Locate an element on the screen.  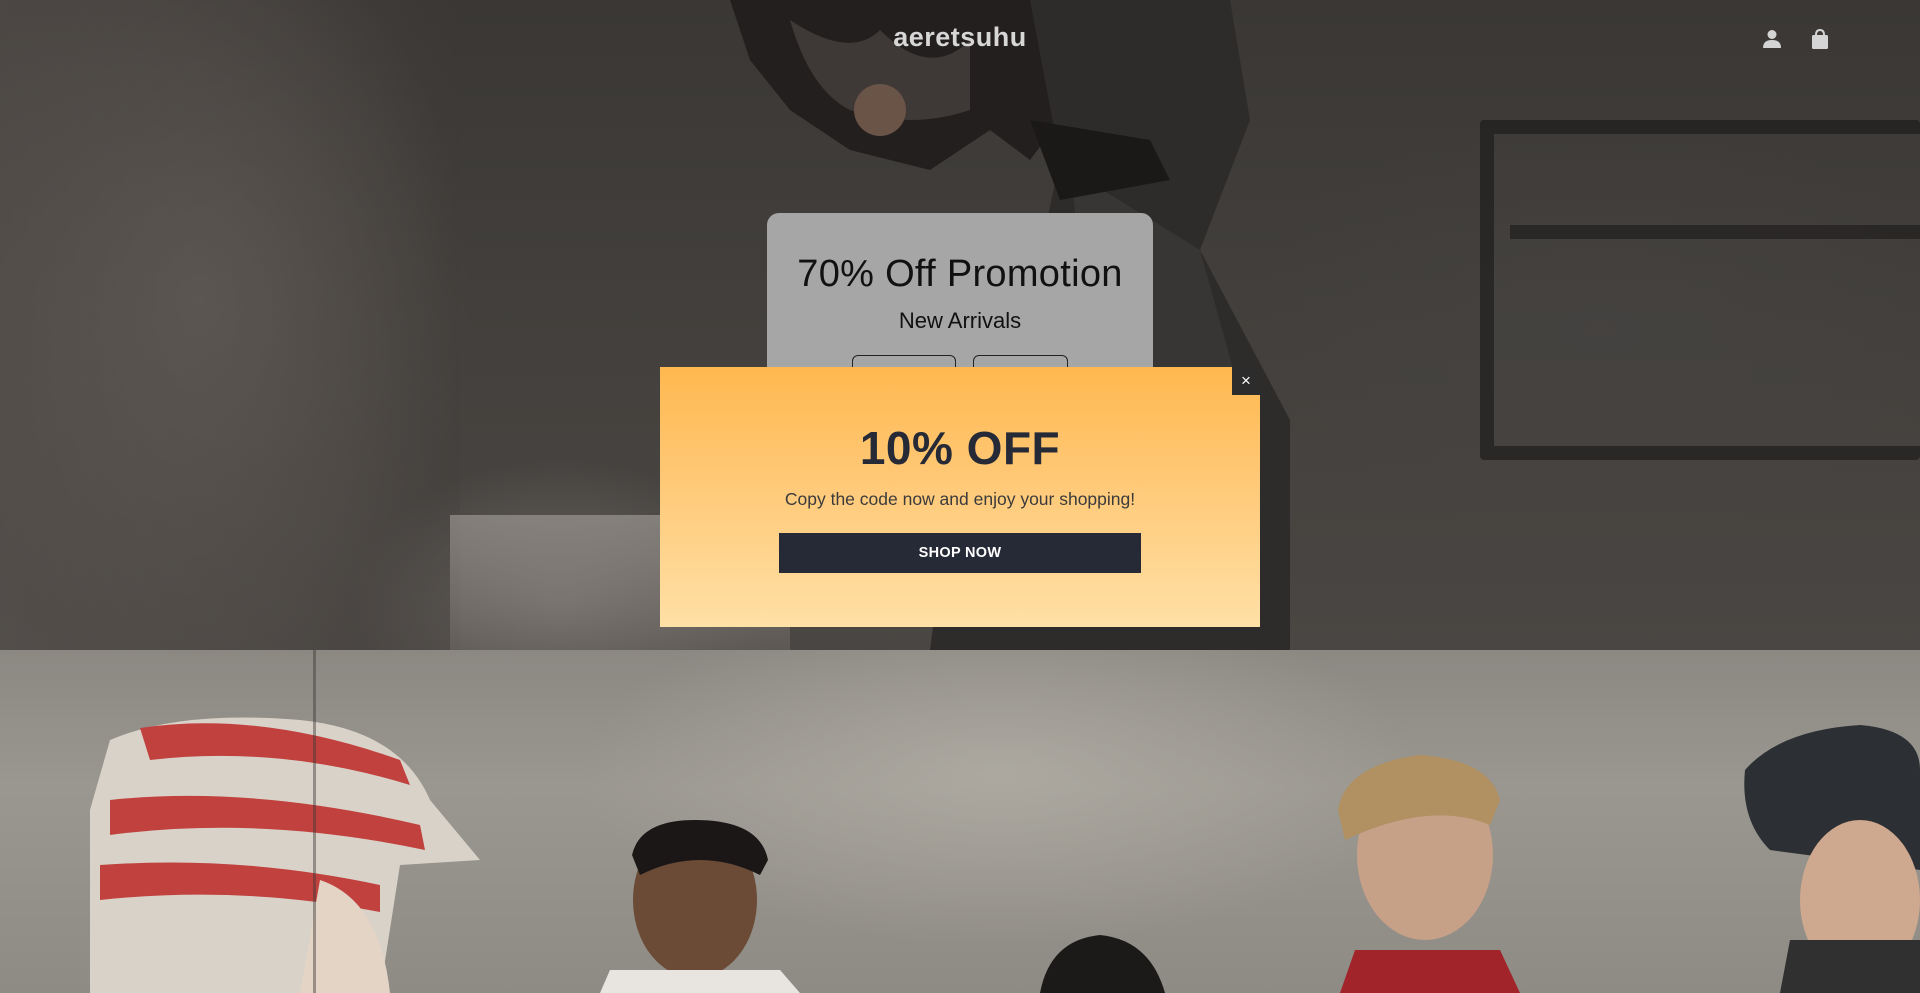
close-icon: × is located at coordinates (1246, 381).